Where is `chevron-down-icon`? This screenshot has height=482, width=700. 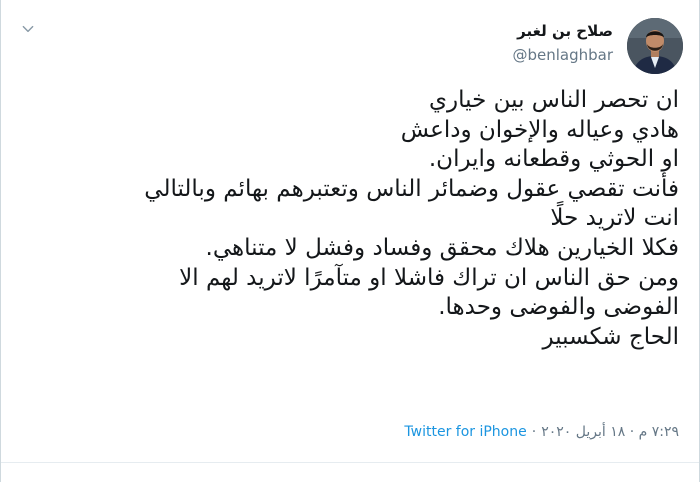 chevron-down-icon is located at coordinates (28, 29).